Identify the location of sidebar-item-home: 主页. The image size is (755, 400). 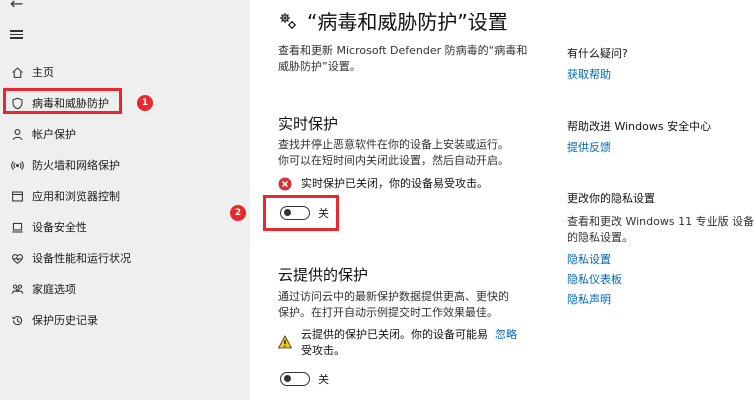
(125, 72).